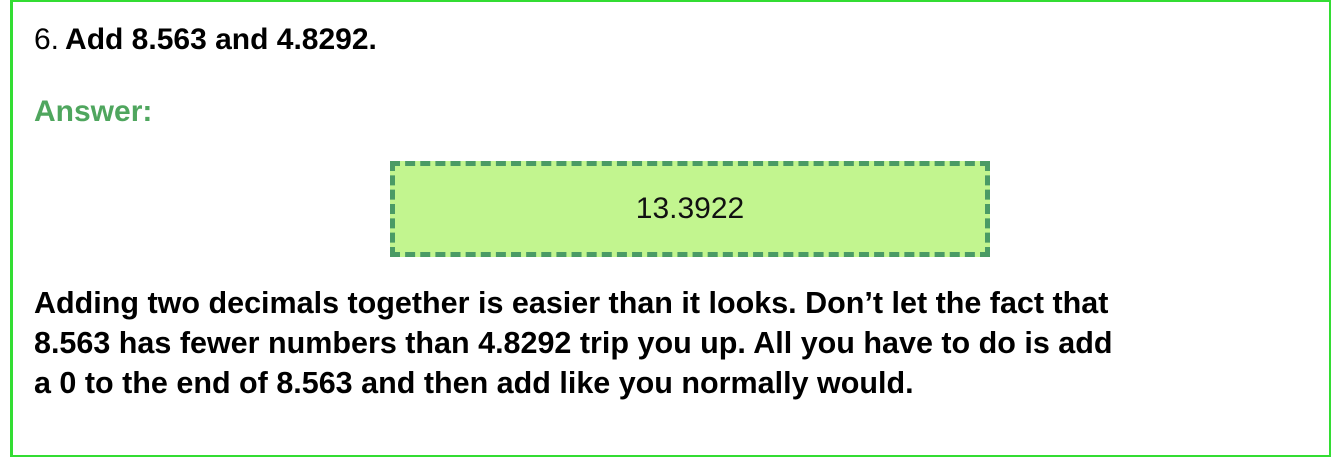 The width and height of the screenshot is (1334, 460). I want to click on answer-value: 13.3922, so click(690, 208).